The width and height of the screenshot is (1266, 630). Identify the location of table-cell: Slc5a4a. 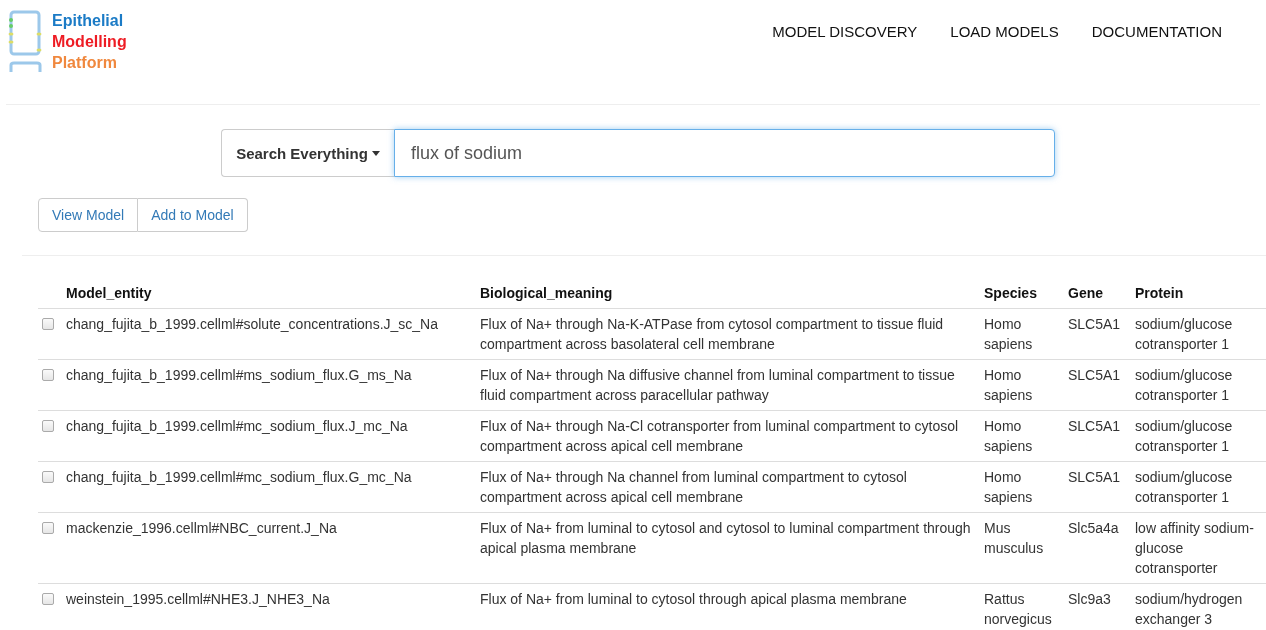
(1093, 528).